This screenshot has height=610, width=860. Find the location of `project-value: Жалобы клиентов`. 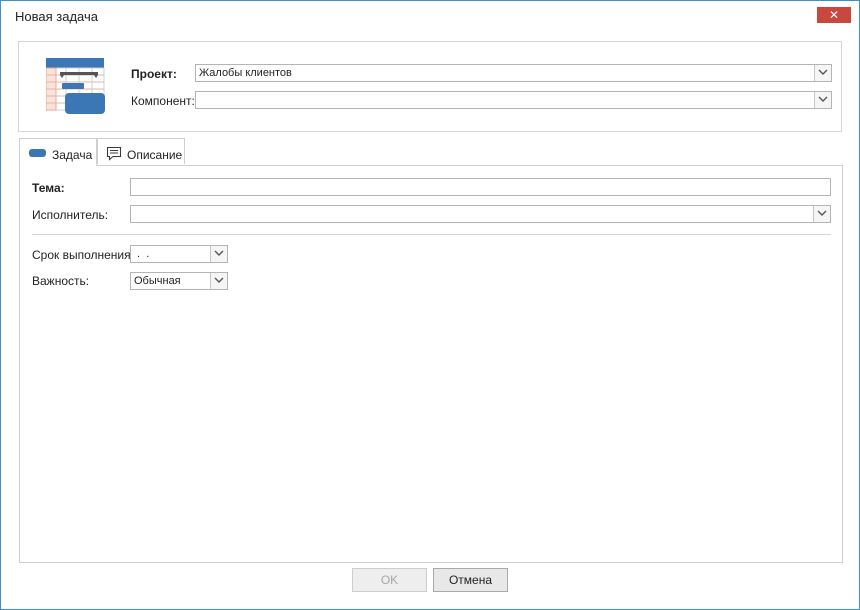

project-value: Жалобы клиентов is located at coordinates (245, 73).